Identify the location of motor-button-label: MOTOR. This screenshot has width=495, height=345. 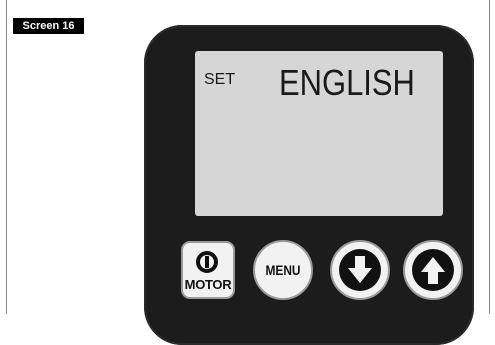
(208, 284).